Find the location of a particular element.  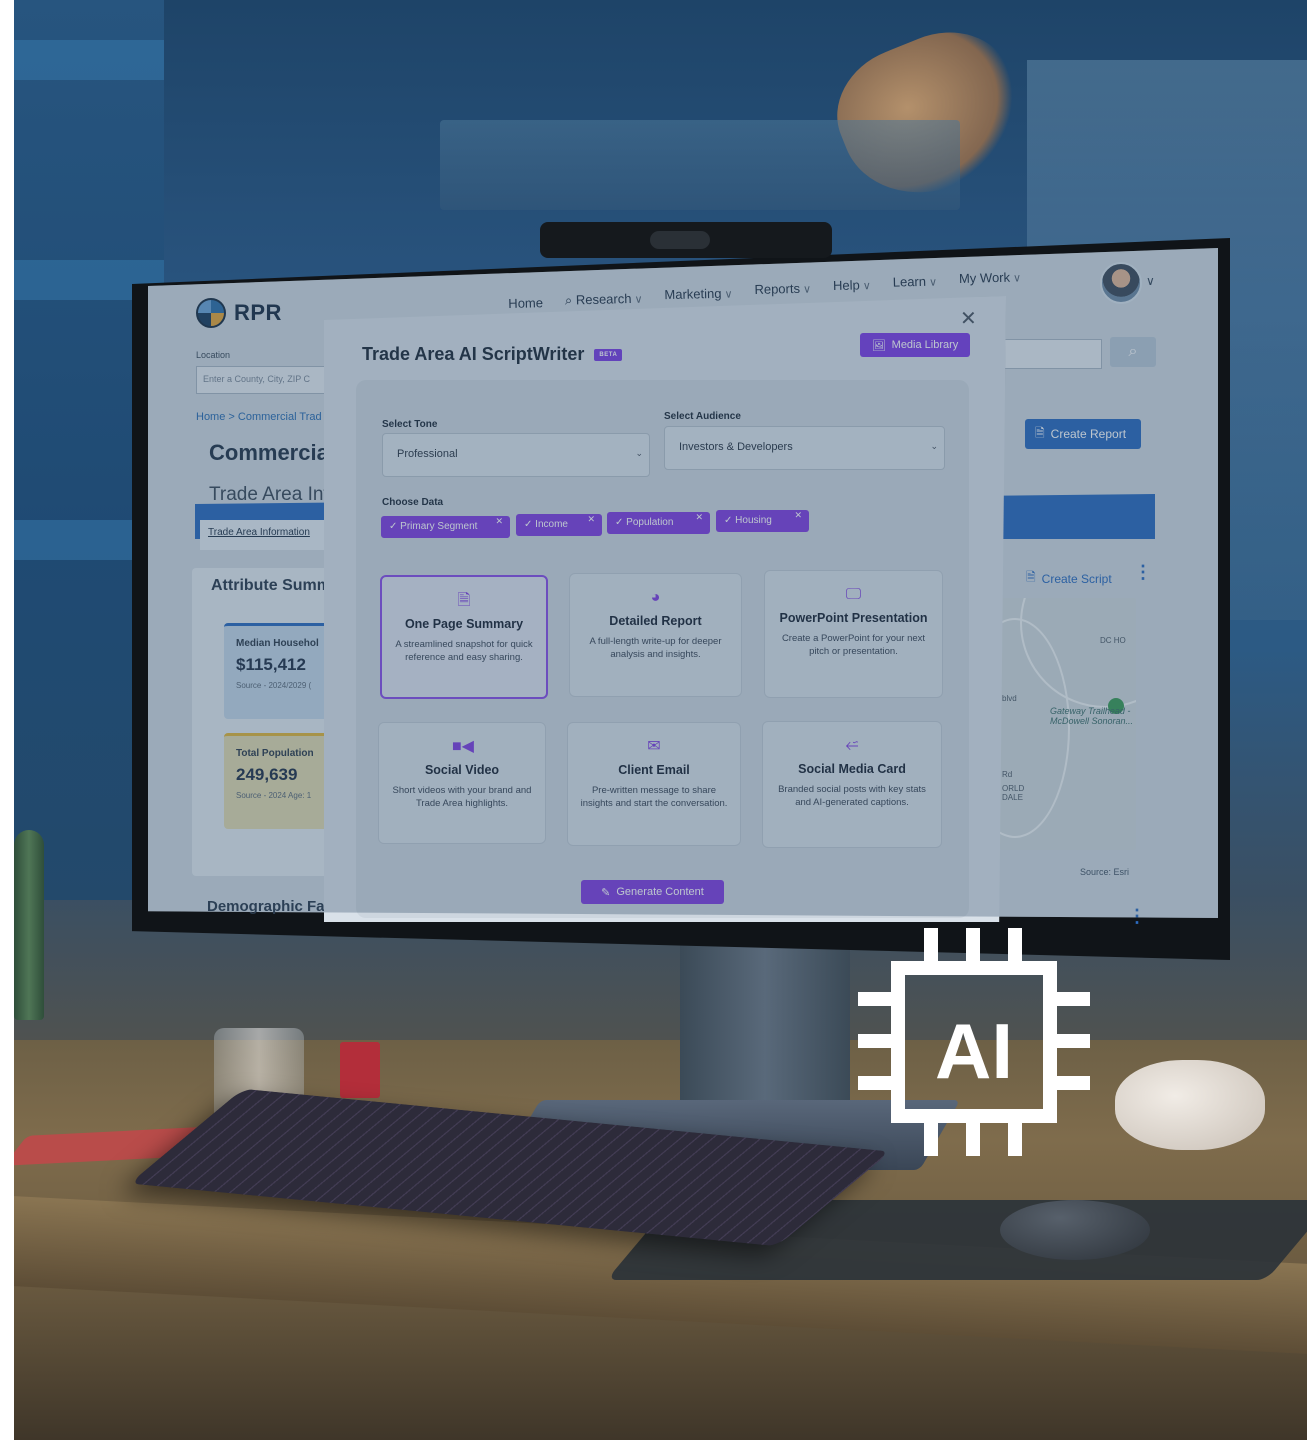

beta-badge: BETA is located at coordinates (608, 354).